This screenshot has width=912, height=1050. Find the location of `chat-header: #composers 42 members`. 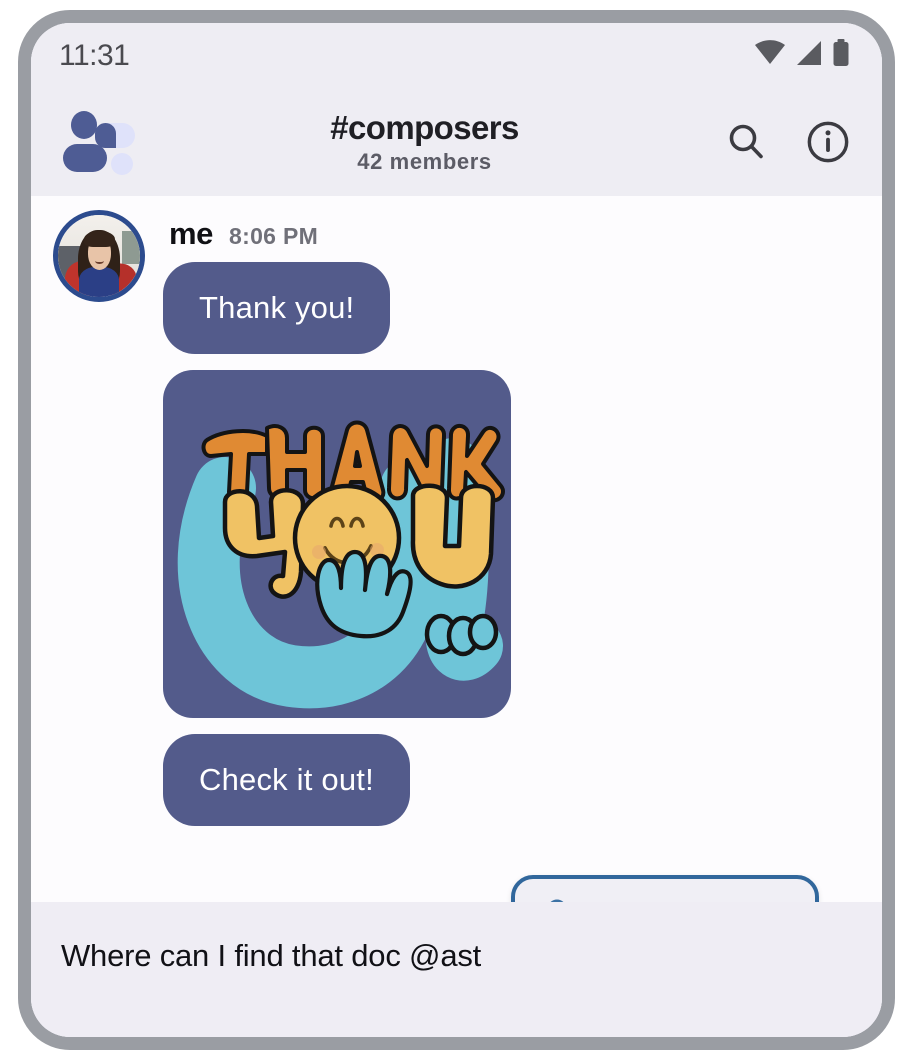

chat-header: #composers 42 members is located at coordinates (456, 142).